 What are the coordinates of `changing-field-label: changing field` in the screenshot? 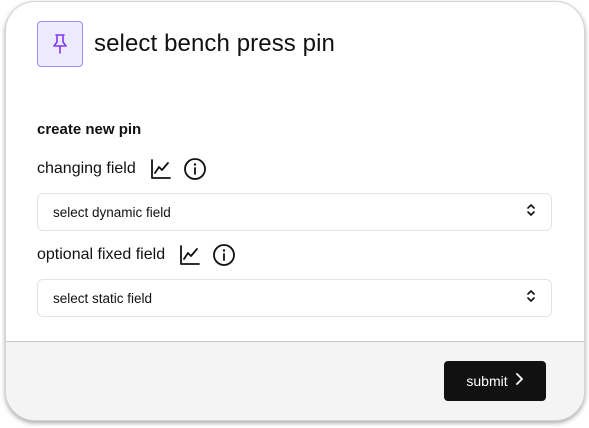 It's located at (86, 168).